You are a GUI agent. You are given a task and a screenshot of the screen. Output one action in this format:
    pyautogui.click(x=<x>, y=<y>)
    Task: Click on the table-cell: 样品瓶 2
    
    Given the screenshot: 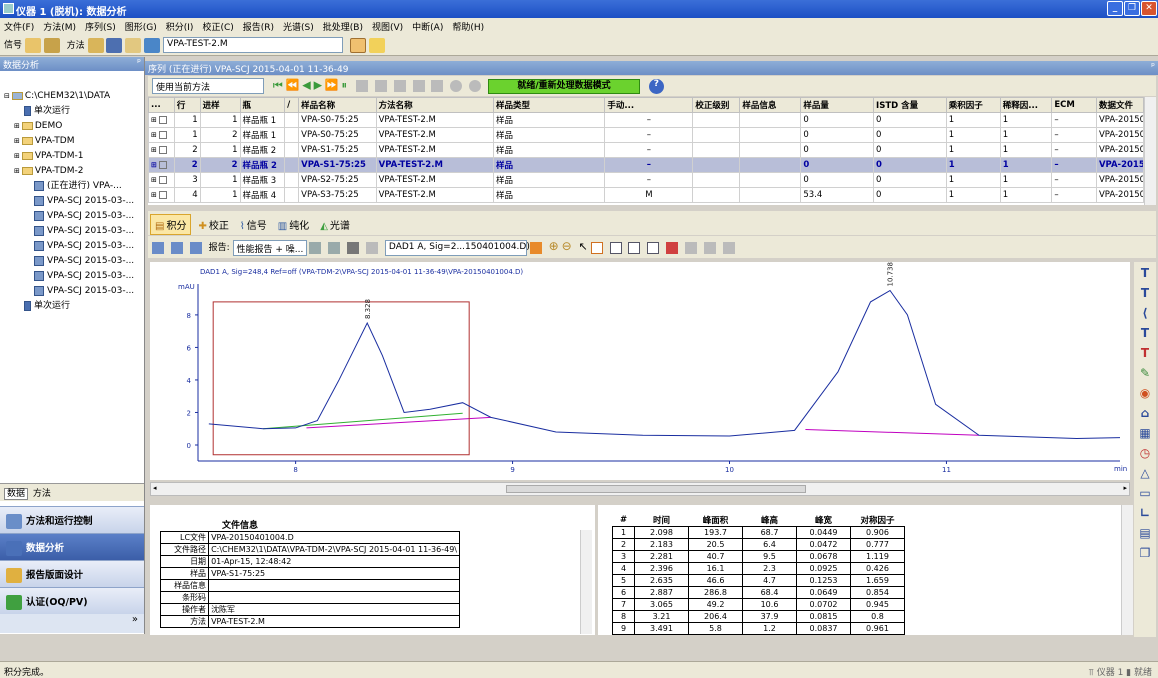 What is the action you would take?
    pyautogui.click(x=262, y=150)
    